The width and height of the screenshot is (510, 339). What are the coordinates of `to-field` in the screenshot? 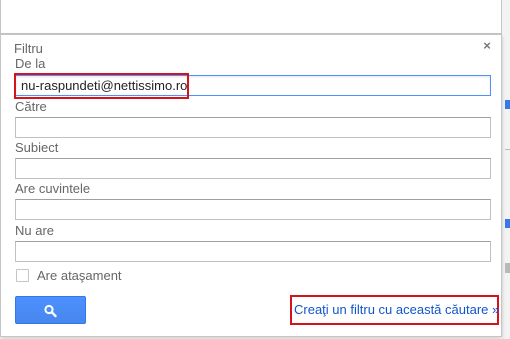 It's located at (253, 127).